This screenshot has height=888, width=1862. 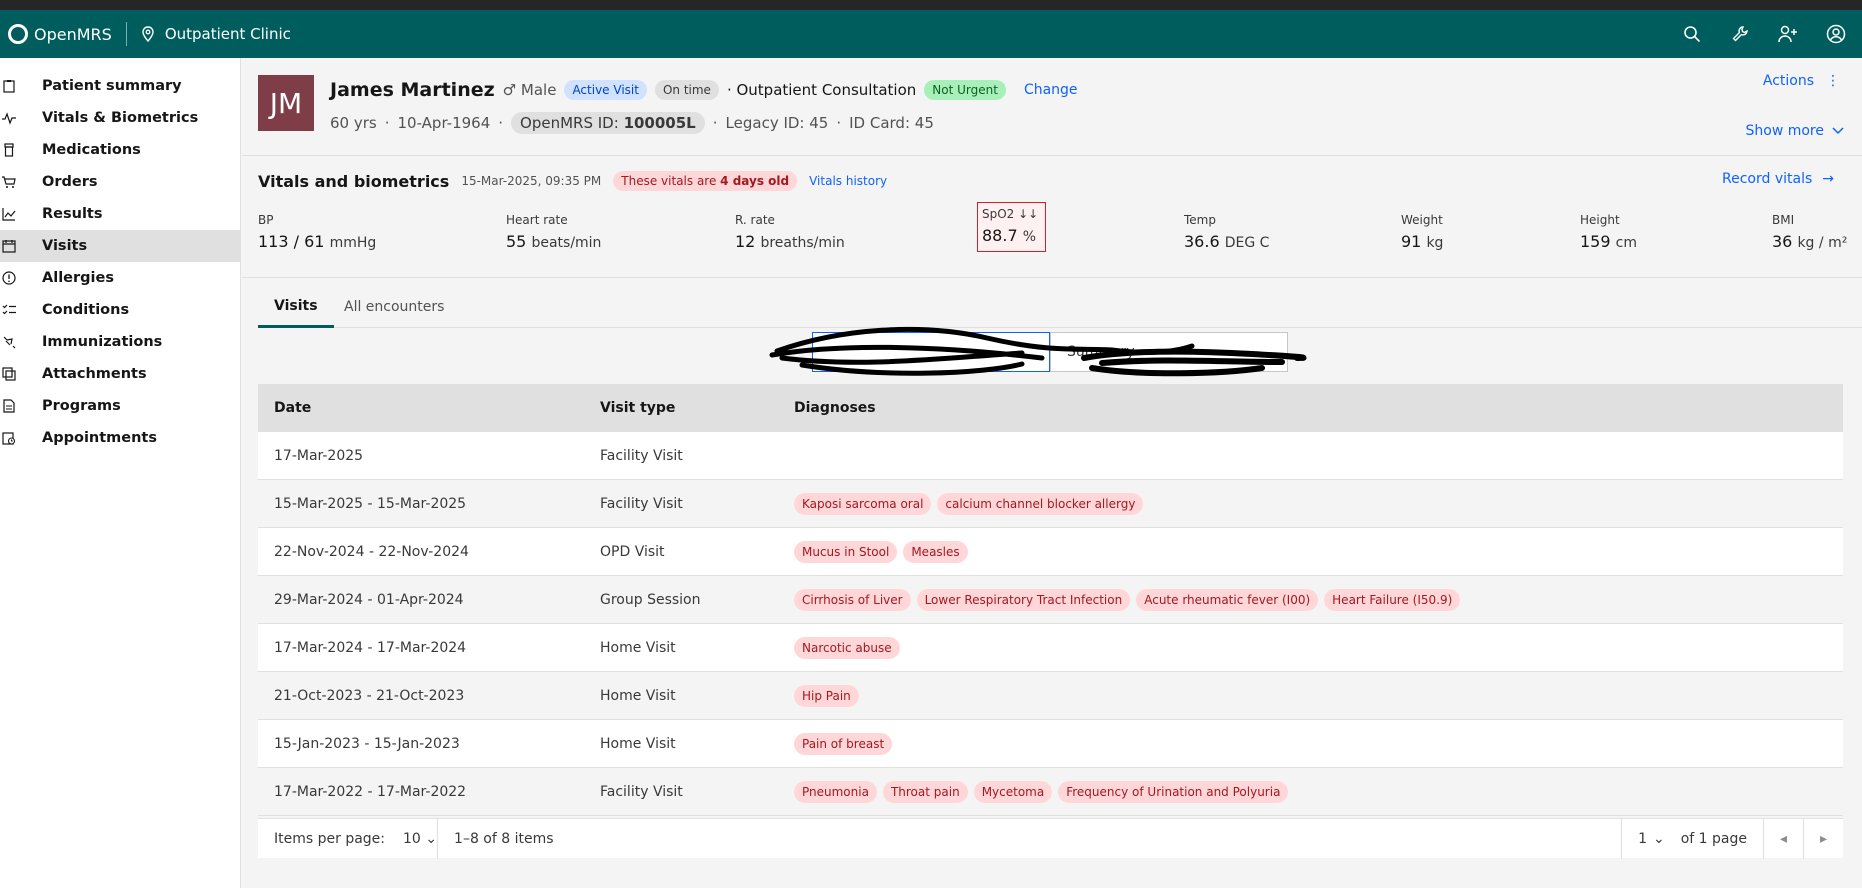 What do you see at coordinates (1692, 34) in the screenshot?
I see `search-icon` at bounding box center [1692, 34].